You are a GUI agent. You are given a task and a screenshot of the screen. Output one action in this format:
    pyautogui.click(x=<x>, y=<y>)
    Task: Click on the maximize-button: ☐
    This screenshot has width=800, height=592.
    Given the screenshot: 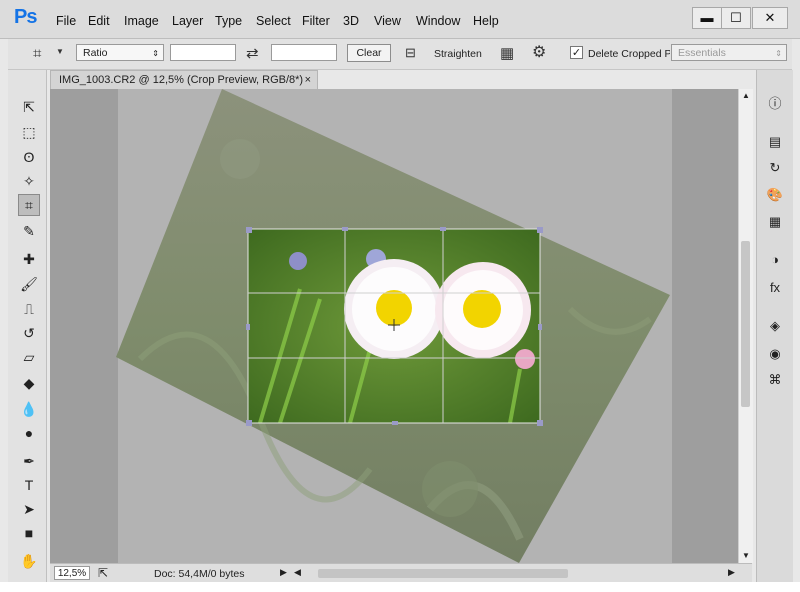 What is the action you would take?
    pyautogui.click(x=736, y=18)
    